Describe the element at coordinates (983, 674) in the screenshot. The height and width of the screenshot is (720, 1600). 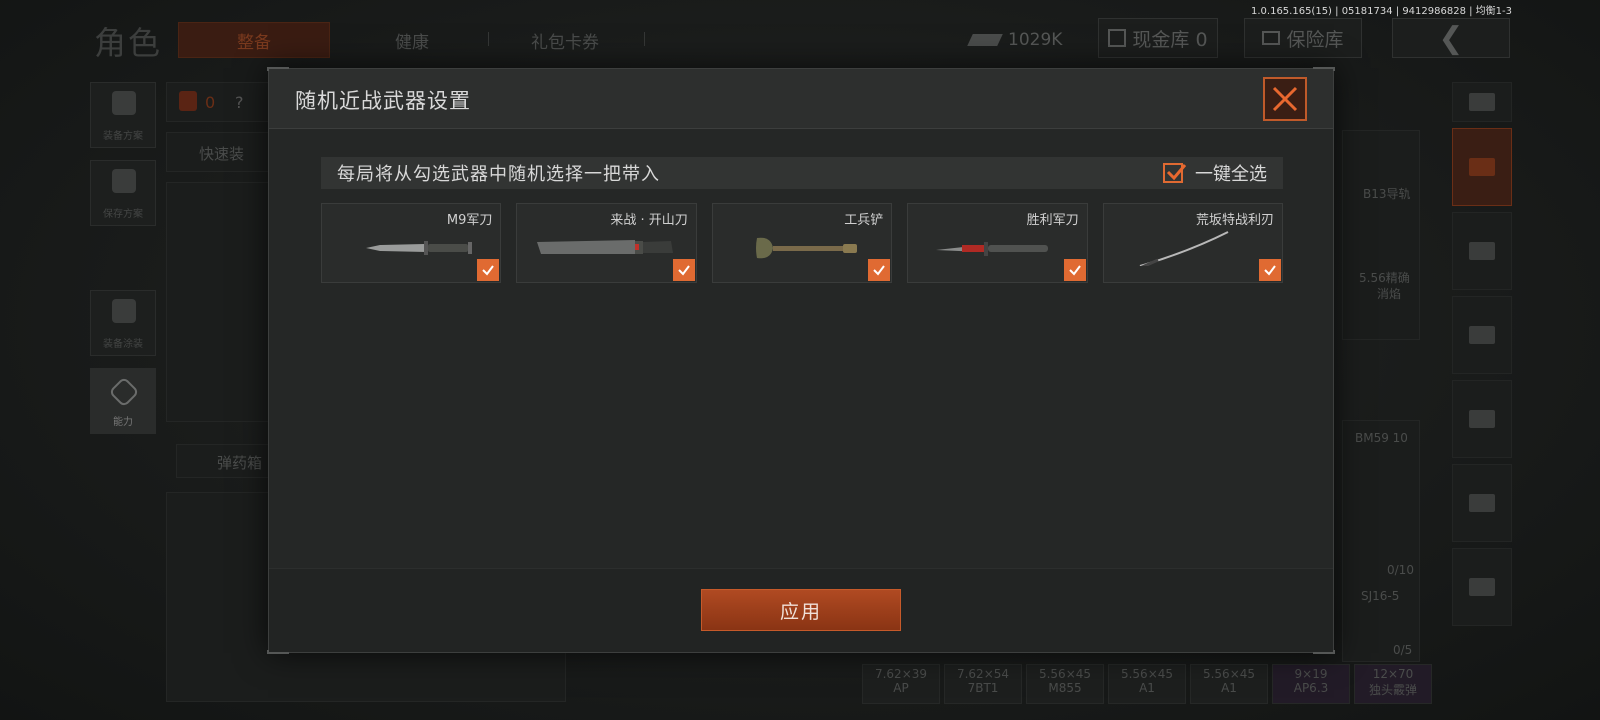
I see `ammo-caliber: 7.62×54` at that location.